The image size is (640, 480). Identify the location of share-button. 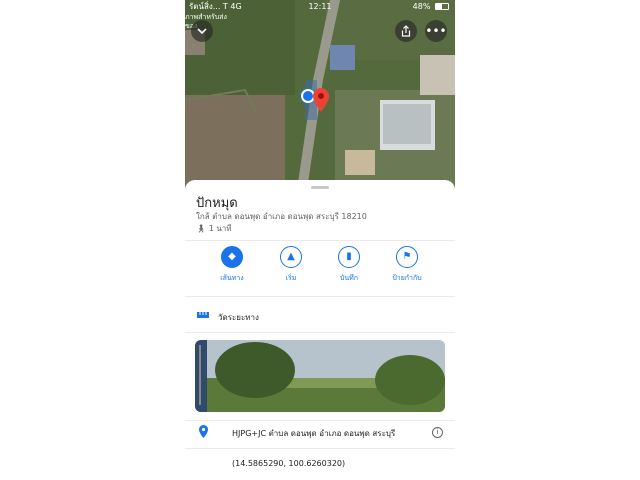
(406, 31).